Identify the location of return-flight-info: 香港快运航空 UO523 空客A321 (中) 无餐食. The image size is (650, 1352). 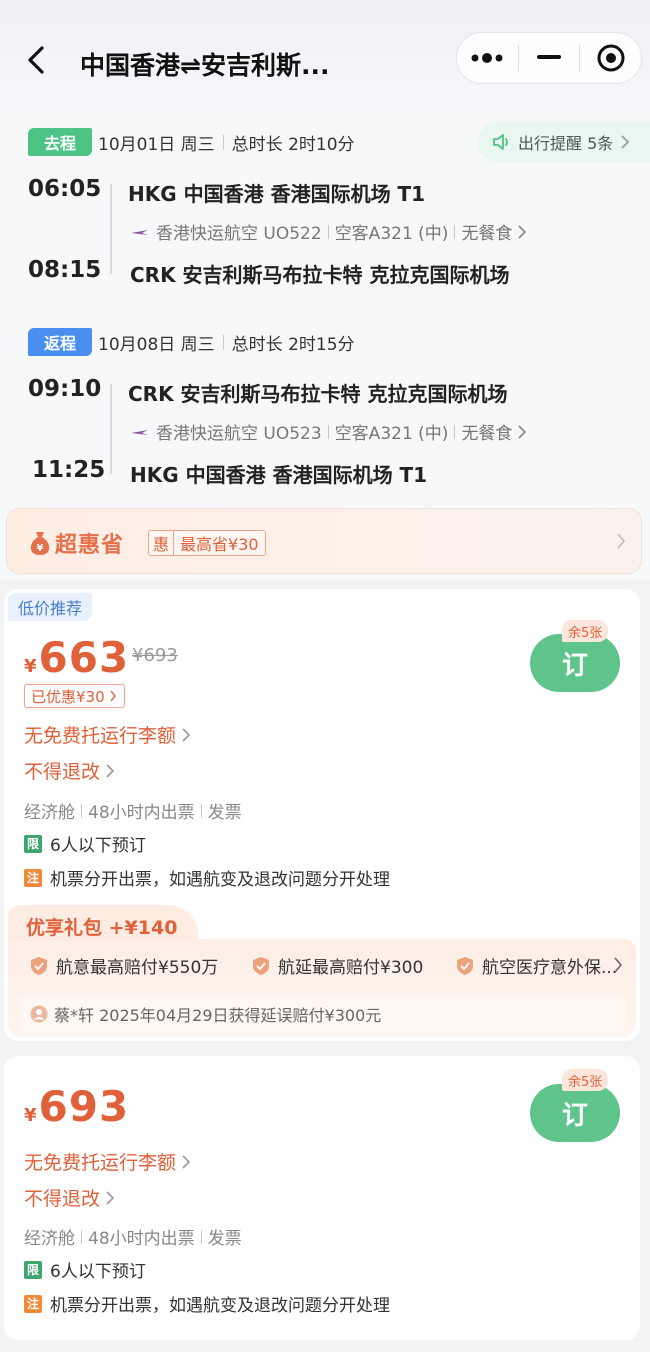
(329, 431).